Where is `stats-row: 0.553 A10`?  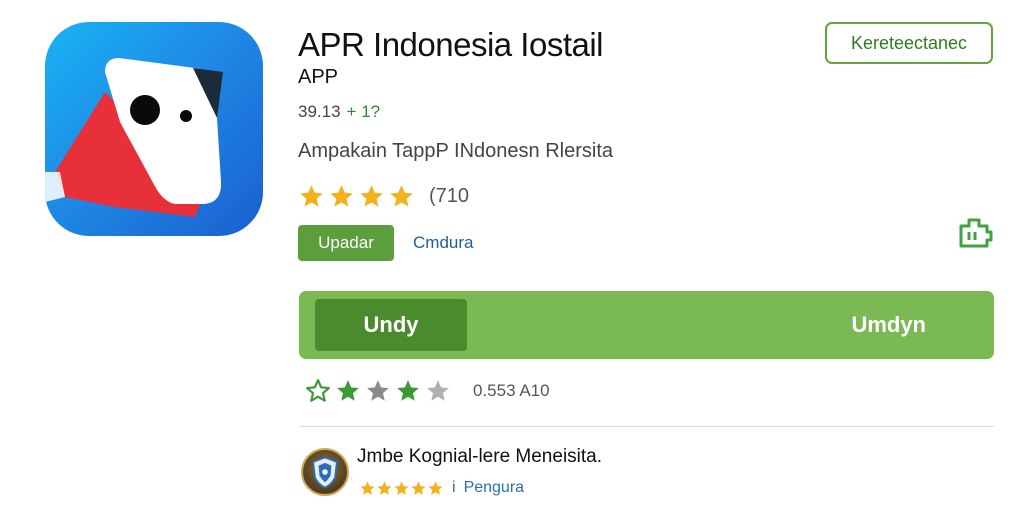 stats-row: 0.553 A10 is located at coordinates (427, 391).